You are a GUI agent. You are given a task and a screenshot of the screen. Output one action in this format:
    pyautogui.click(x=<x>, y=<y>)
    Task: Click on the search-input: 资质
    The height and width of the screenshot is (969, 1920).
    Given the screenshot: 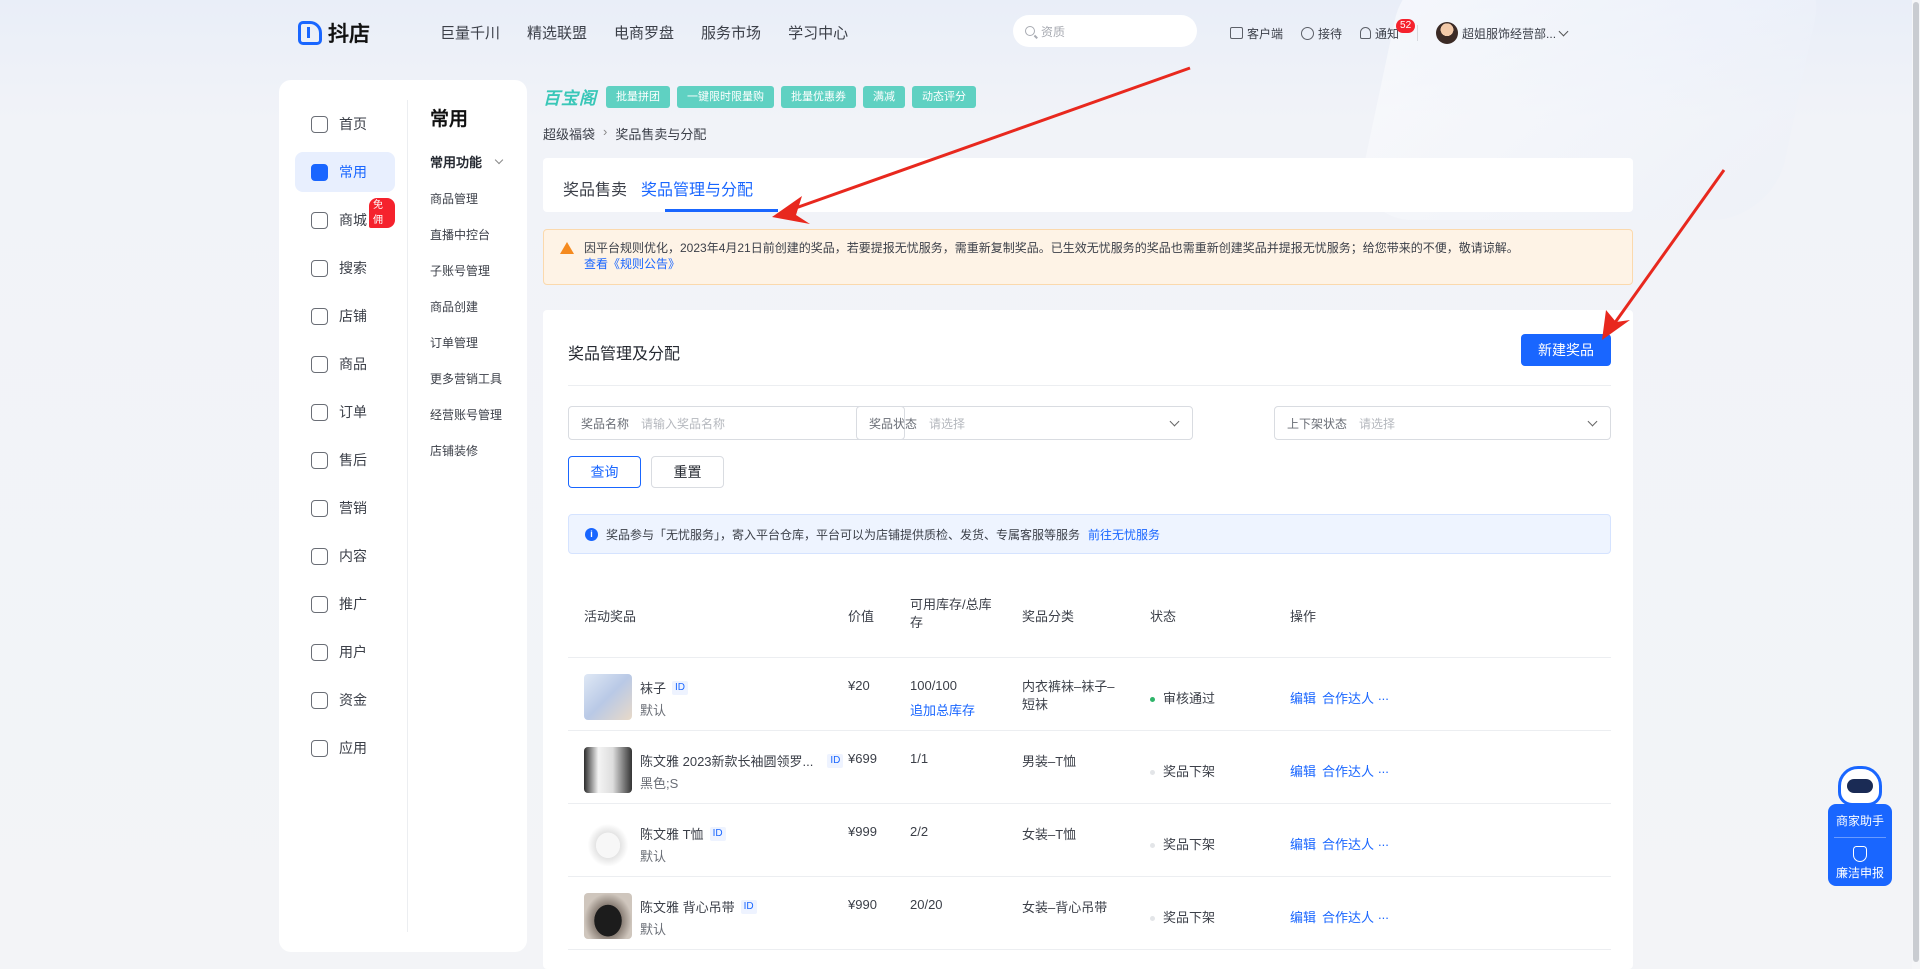 What is the action you would take?
    pyautogui.click(x=1105, y=31)
    